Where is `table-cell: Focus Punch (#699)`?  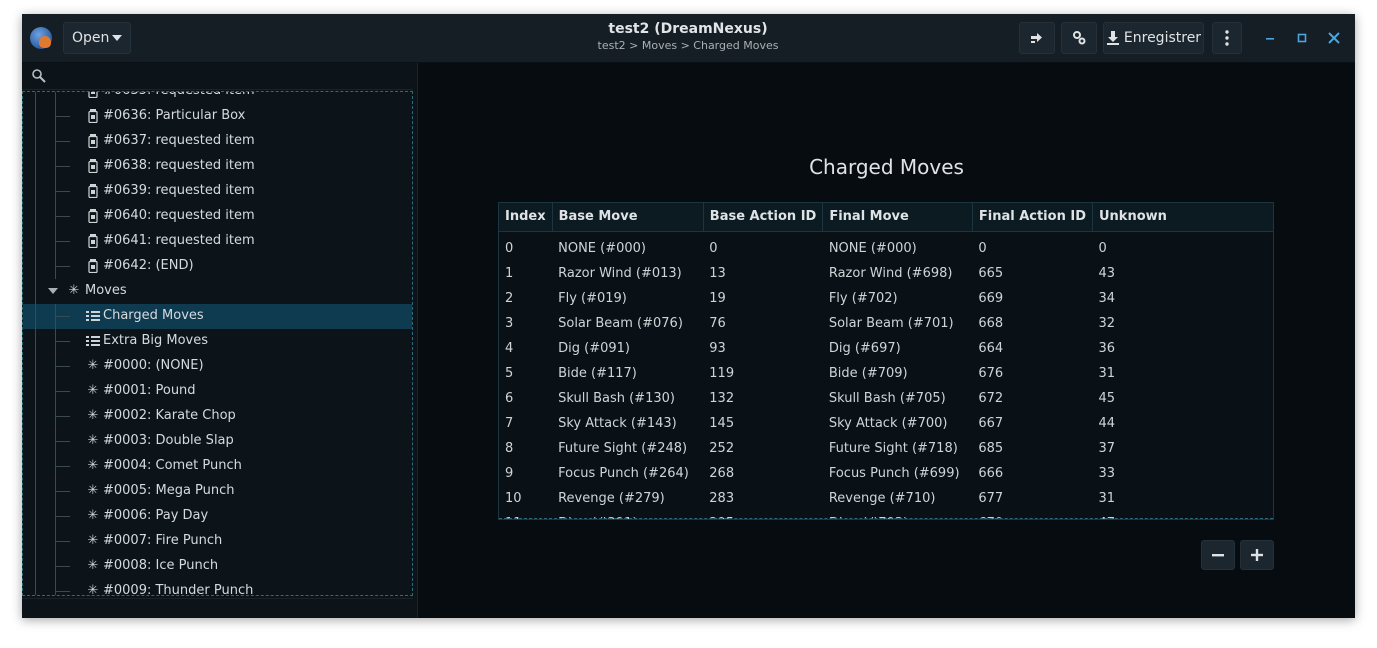
table-cell: Focus Punch (#699) is located at coordinates (898, 473).